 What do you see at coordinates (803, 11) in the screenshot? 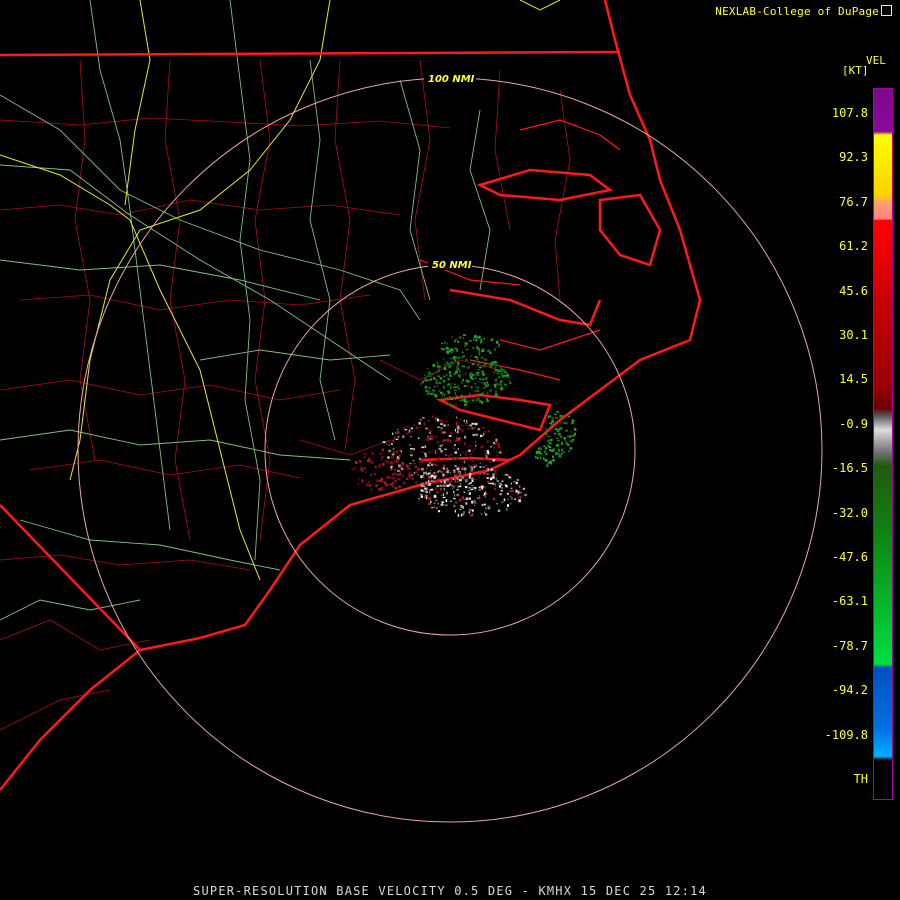
I see `credit-label: NEXLAB-College of DuPage` at bounding box center [803, 11].